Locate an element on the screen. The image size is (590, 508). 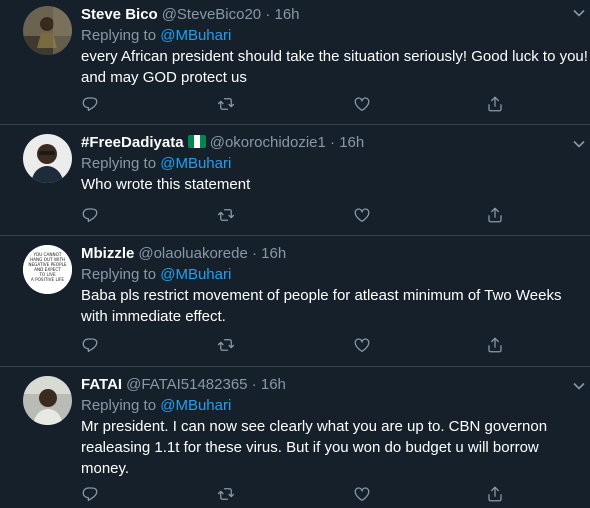
display-name: Mbizzle is located at coordinates (107, 253).